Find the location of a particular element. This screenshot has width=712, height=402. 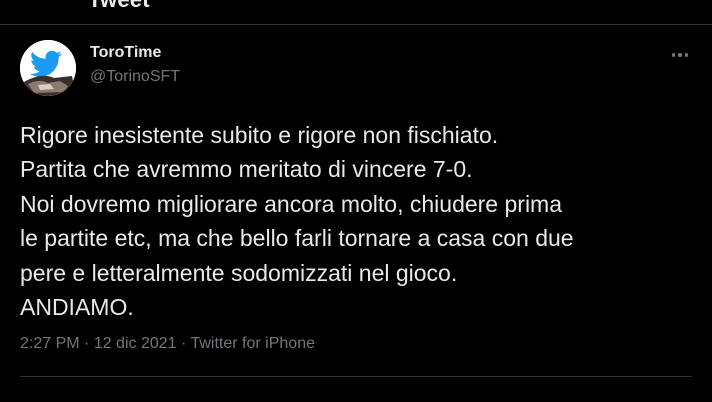

author-display-name: ToroTime is located at coordinates (125, 53).